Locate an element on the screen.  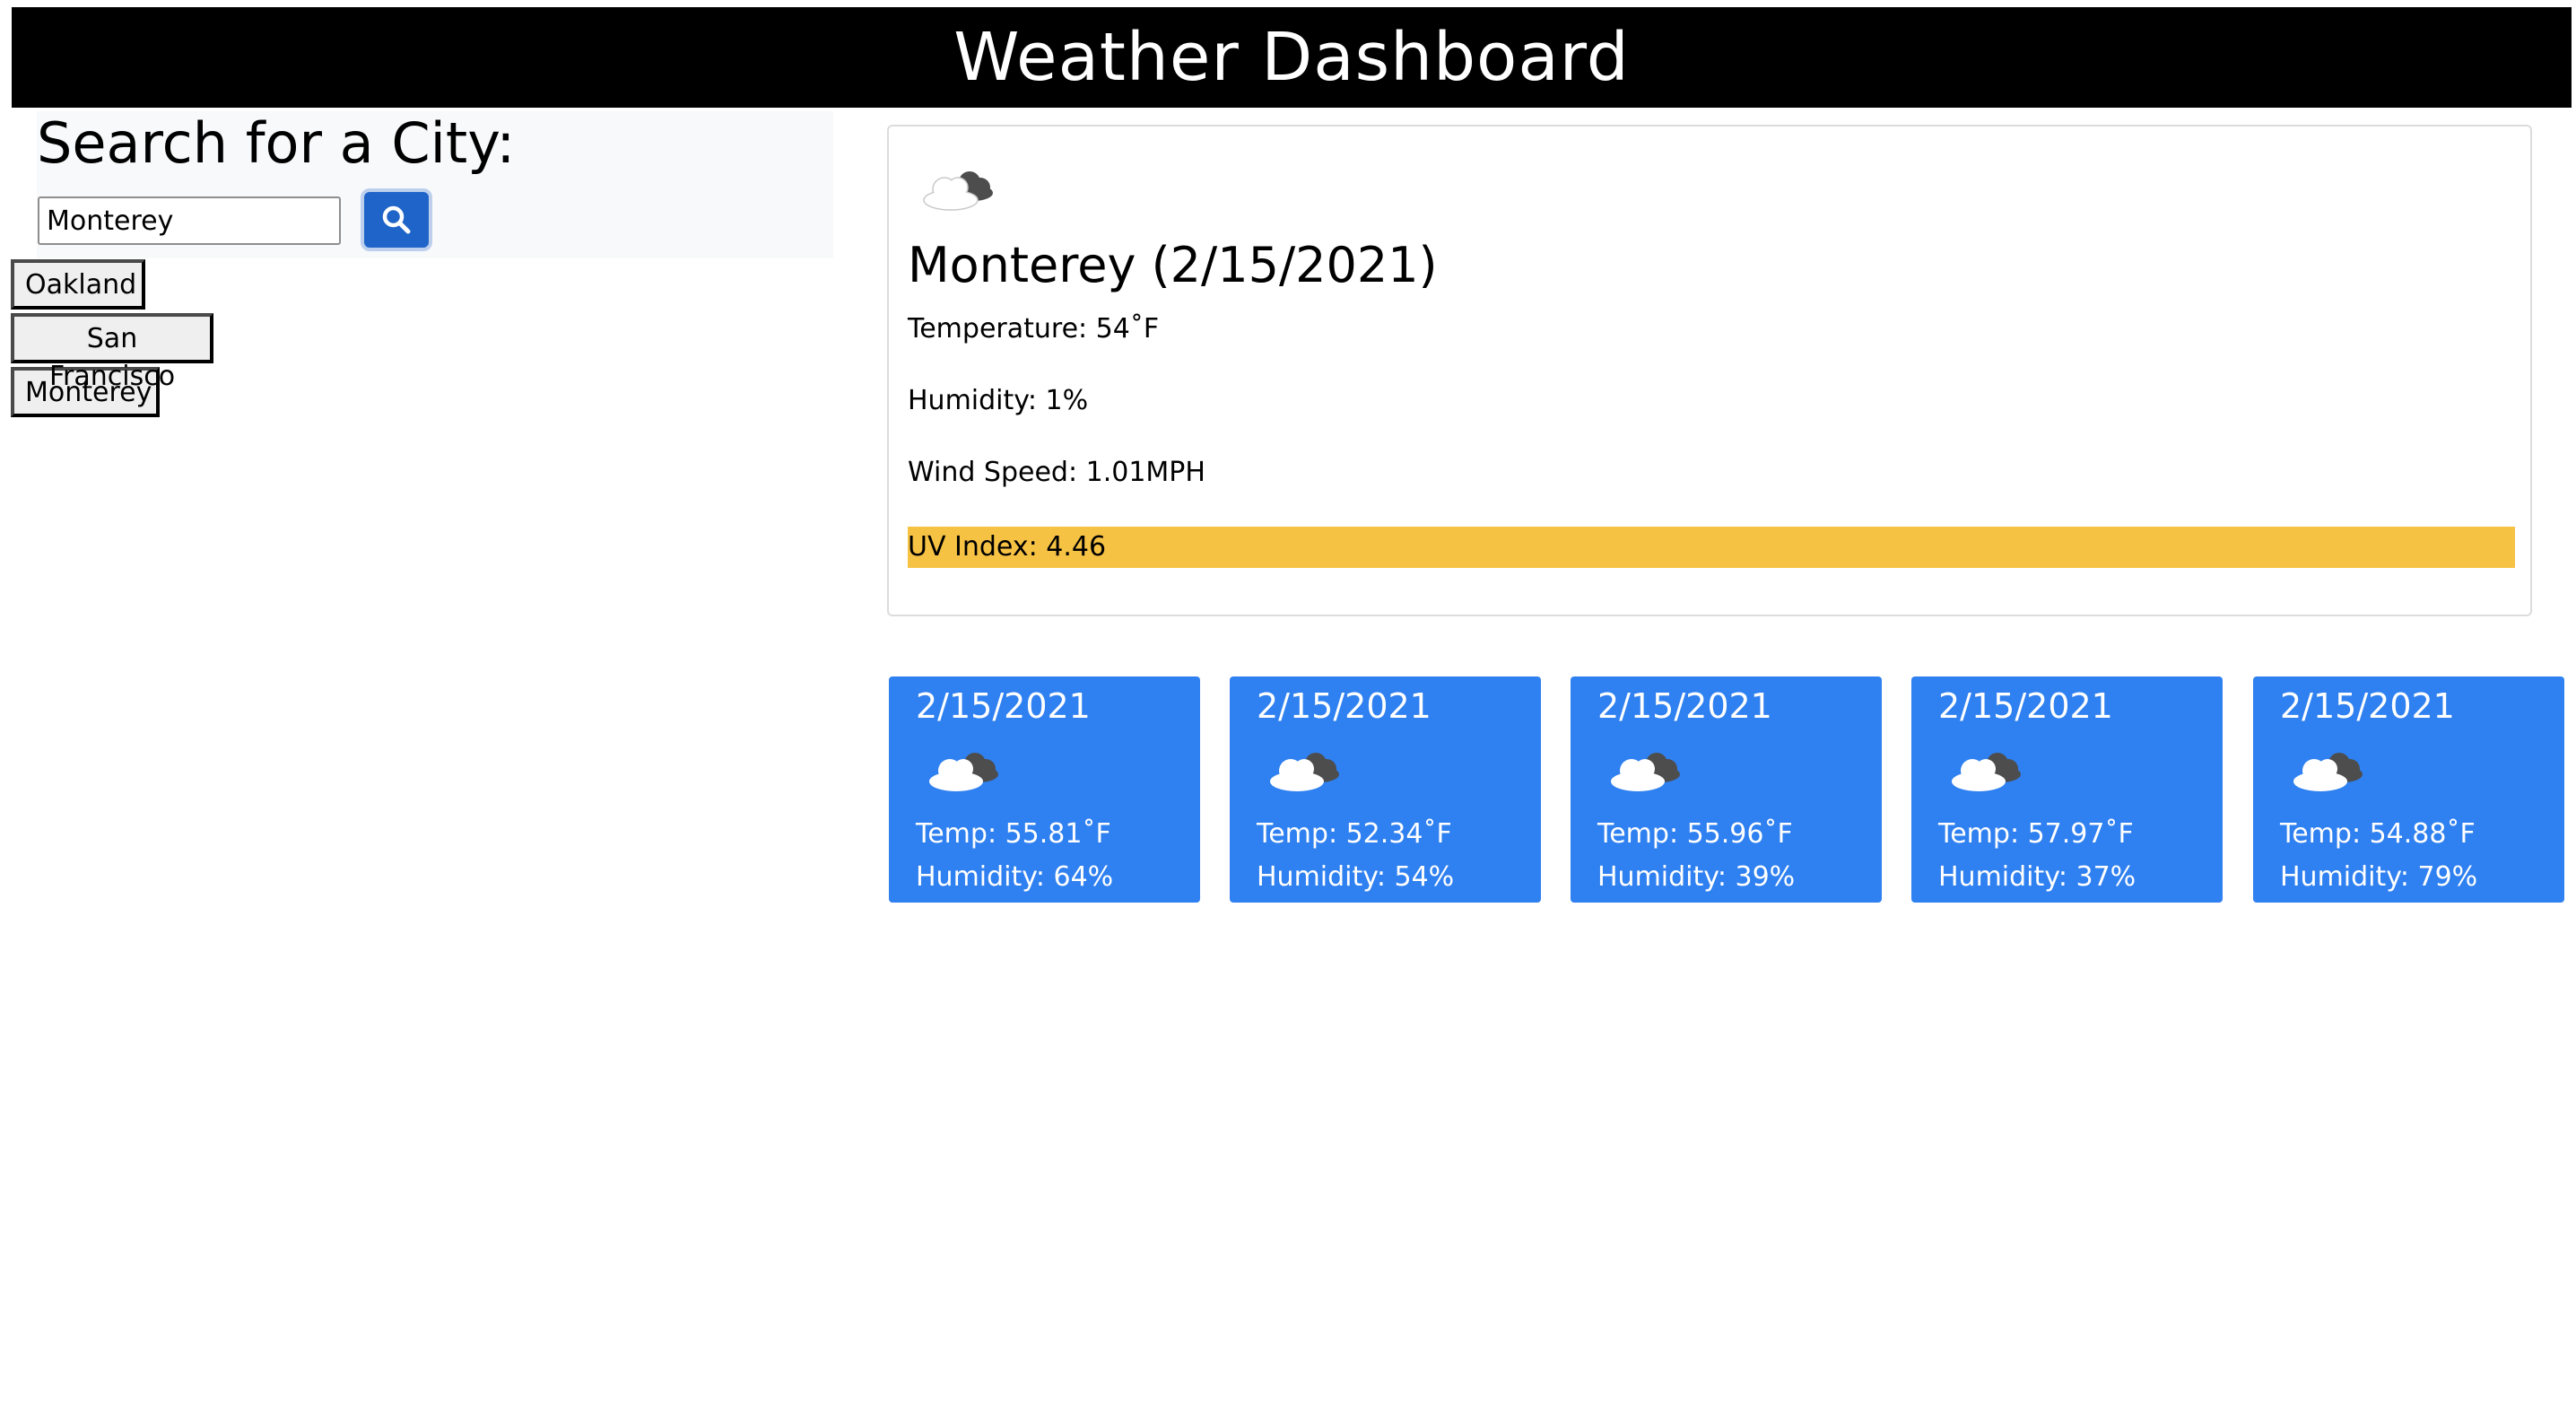
search-icon is located at coordinates (396, 219).